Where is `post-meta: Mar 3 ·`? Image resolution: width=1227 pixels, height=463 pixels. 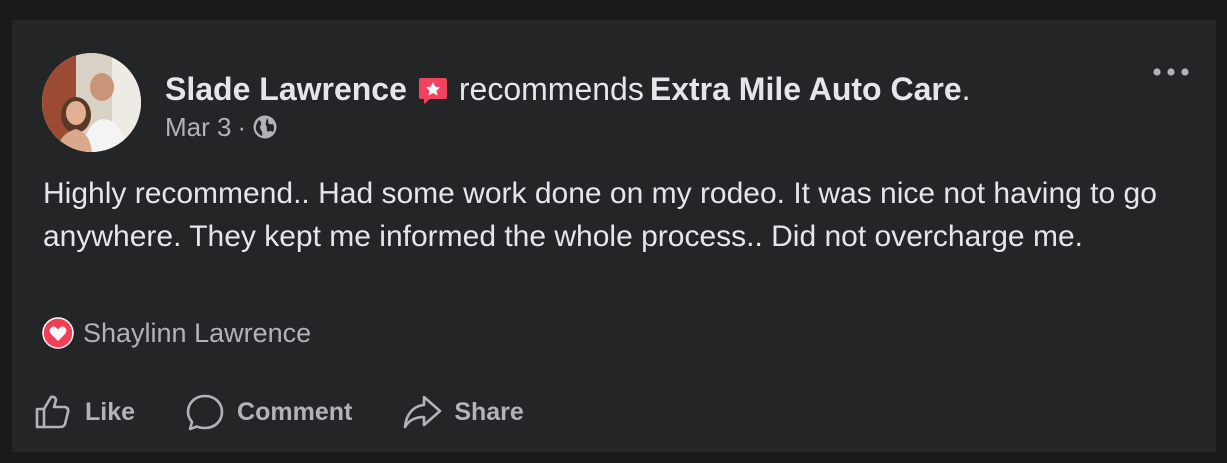 post-meta: Mar 3 · is located at coordinates (221, 127).